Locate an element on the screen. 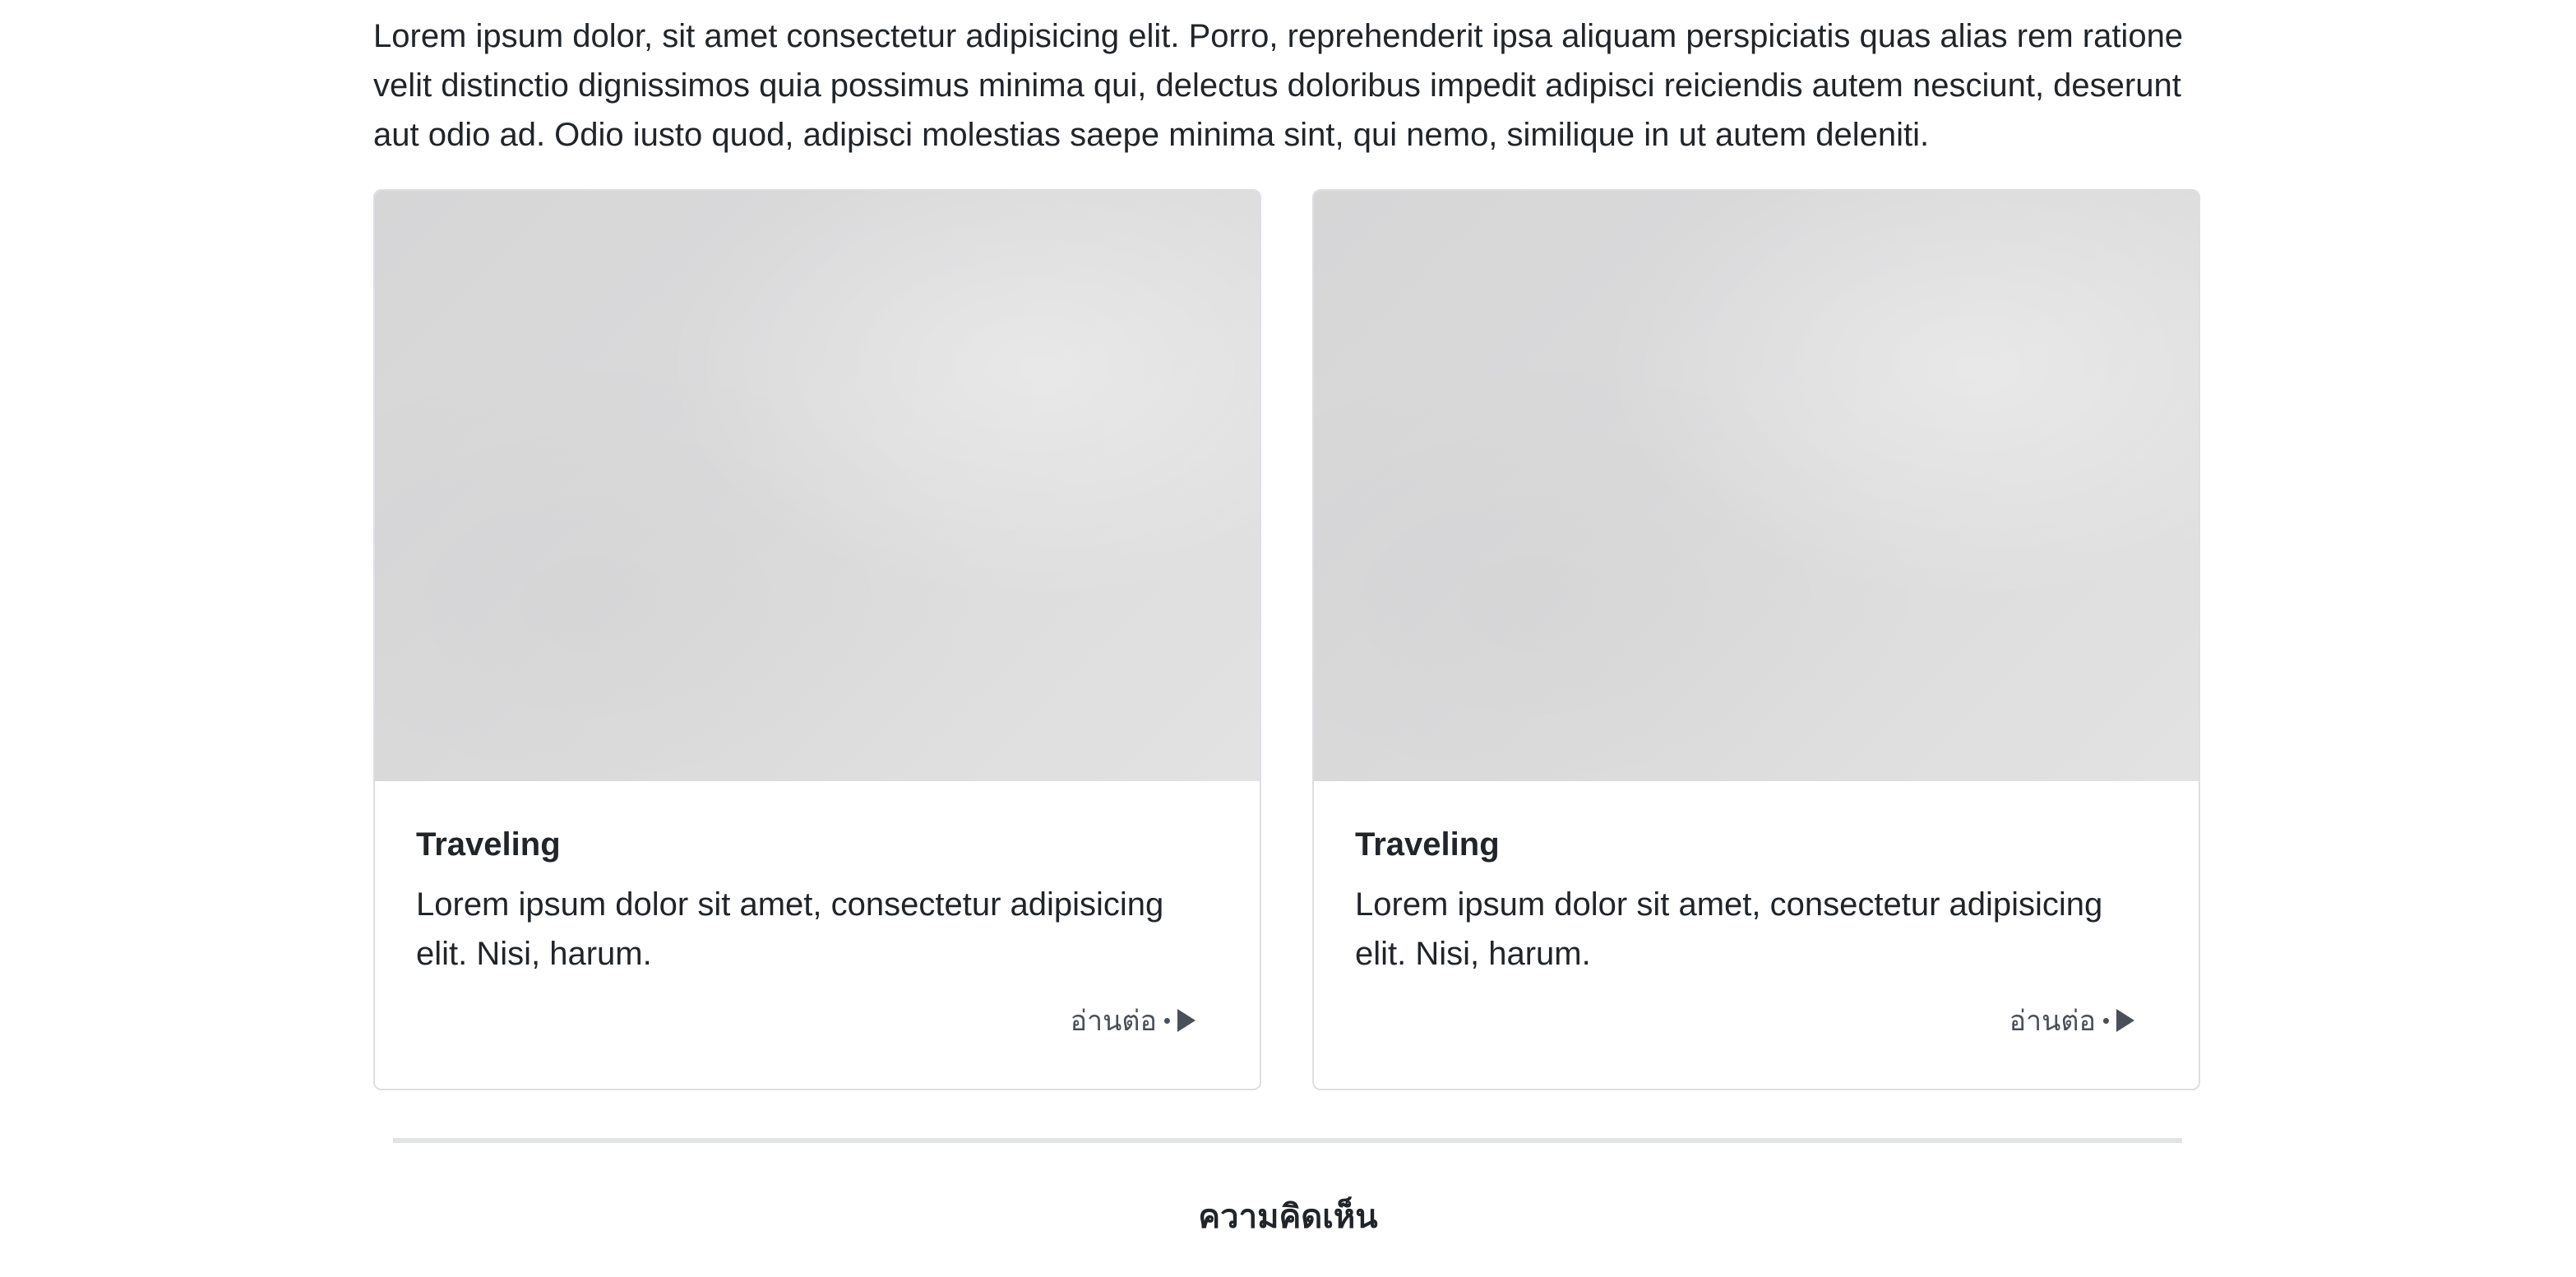 This screenshot has width=2576, height=1277. section-divider is located at coordinates (1287, 1140).